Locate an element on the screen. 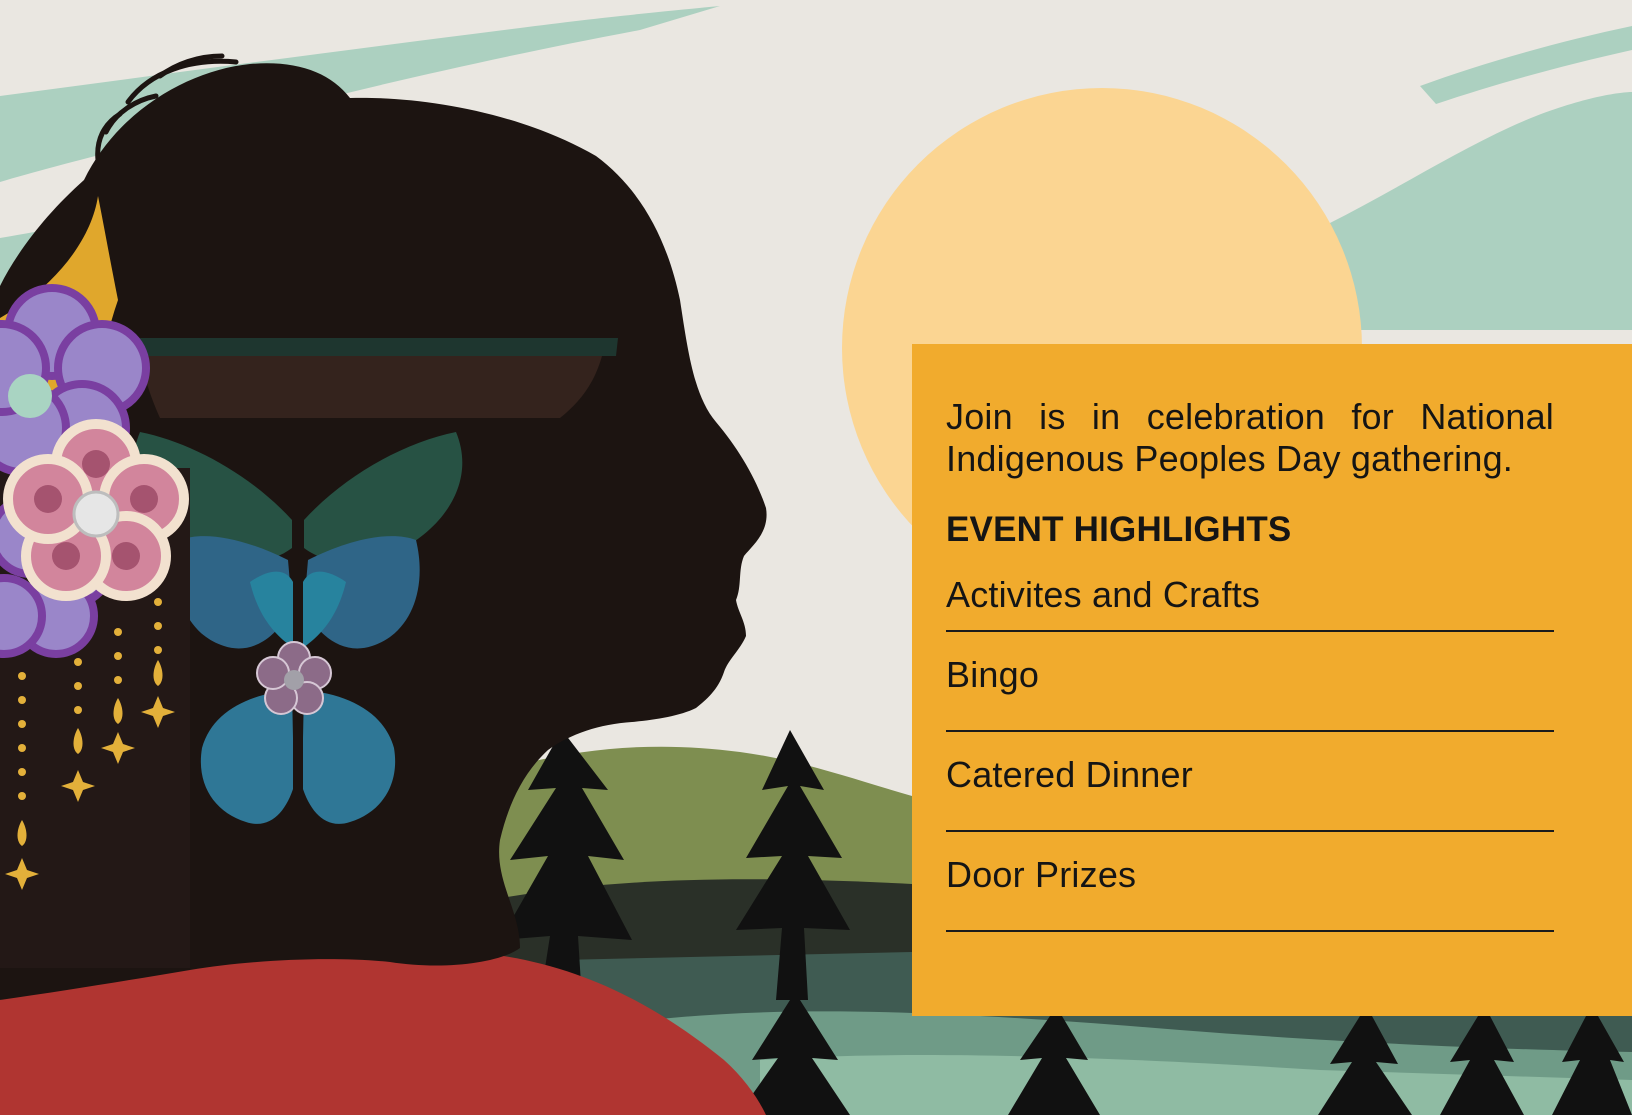 The image size is (1632, 1115). highlight-label: Catered Dinner is located at coordinates (1069, 774).